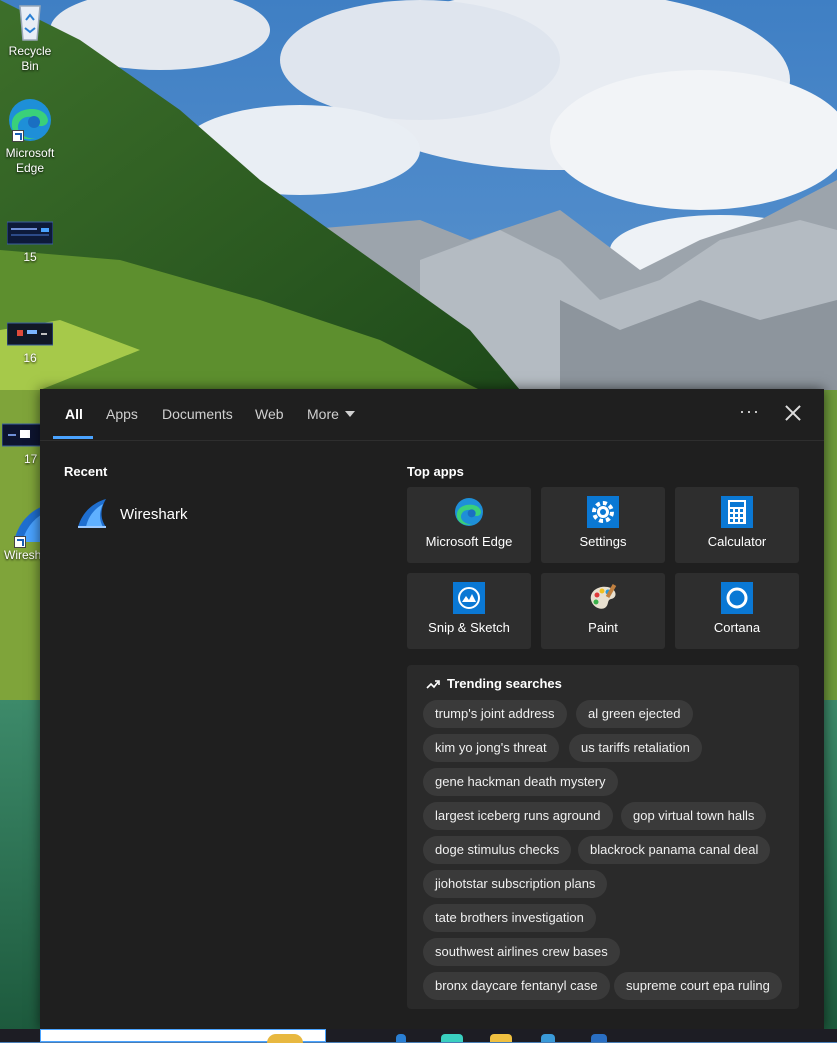 The width and height of the screenshot is (837, 1043). What do you see at coordinates (154, 514) in the screenshot?
I see `recent-item-label: Wireshark` at bounding box center [154, 514].